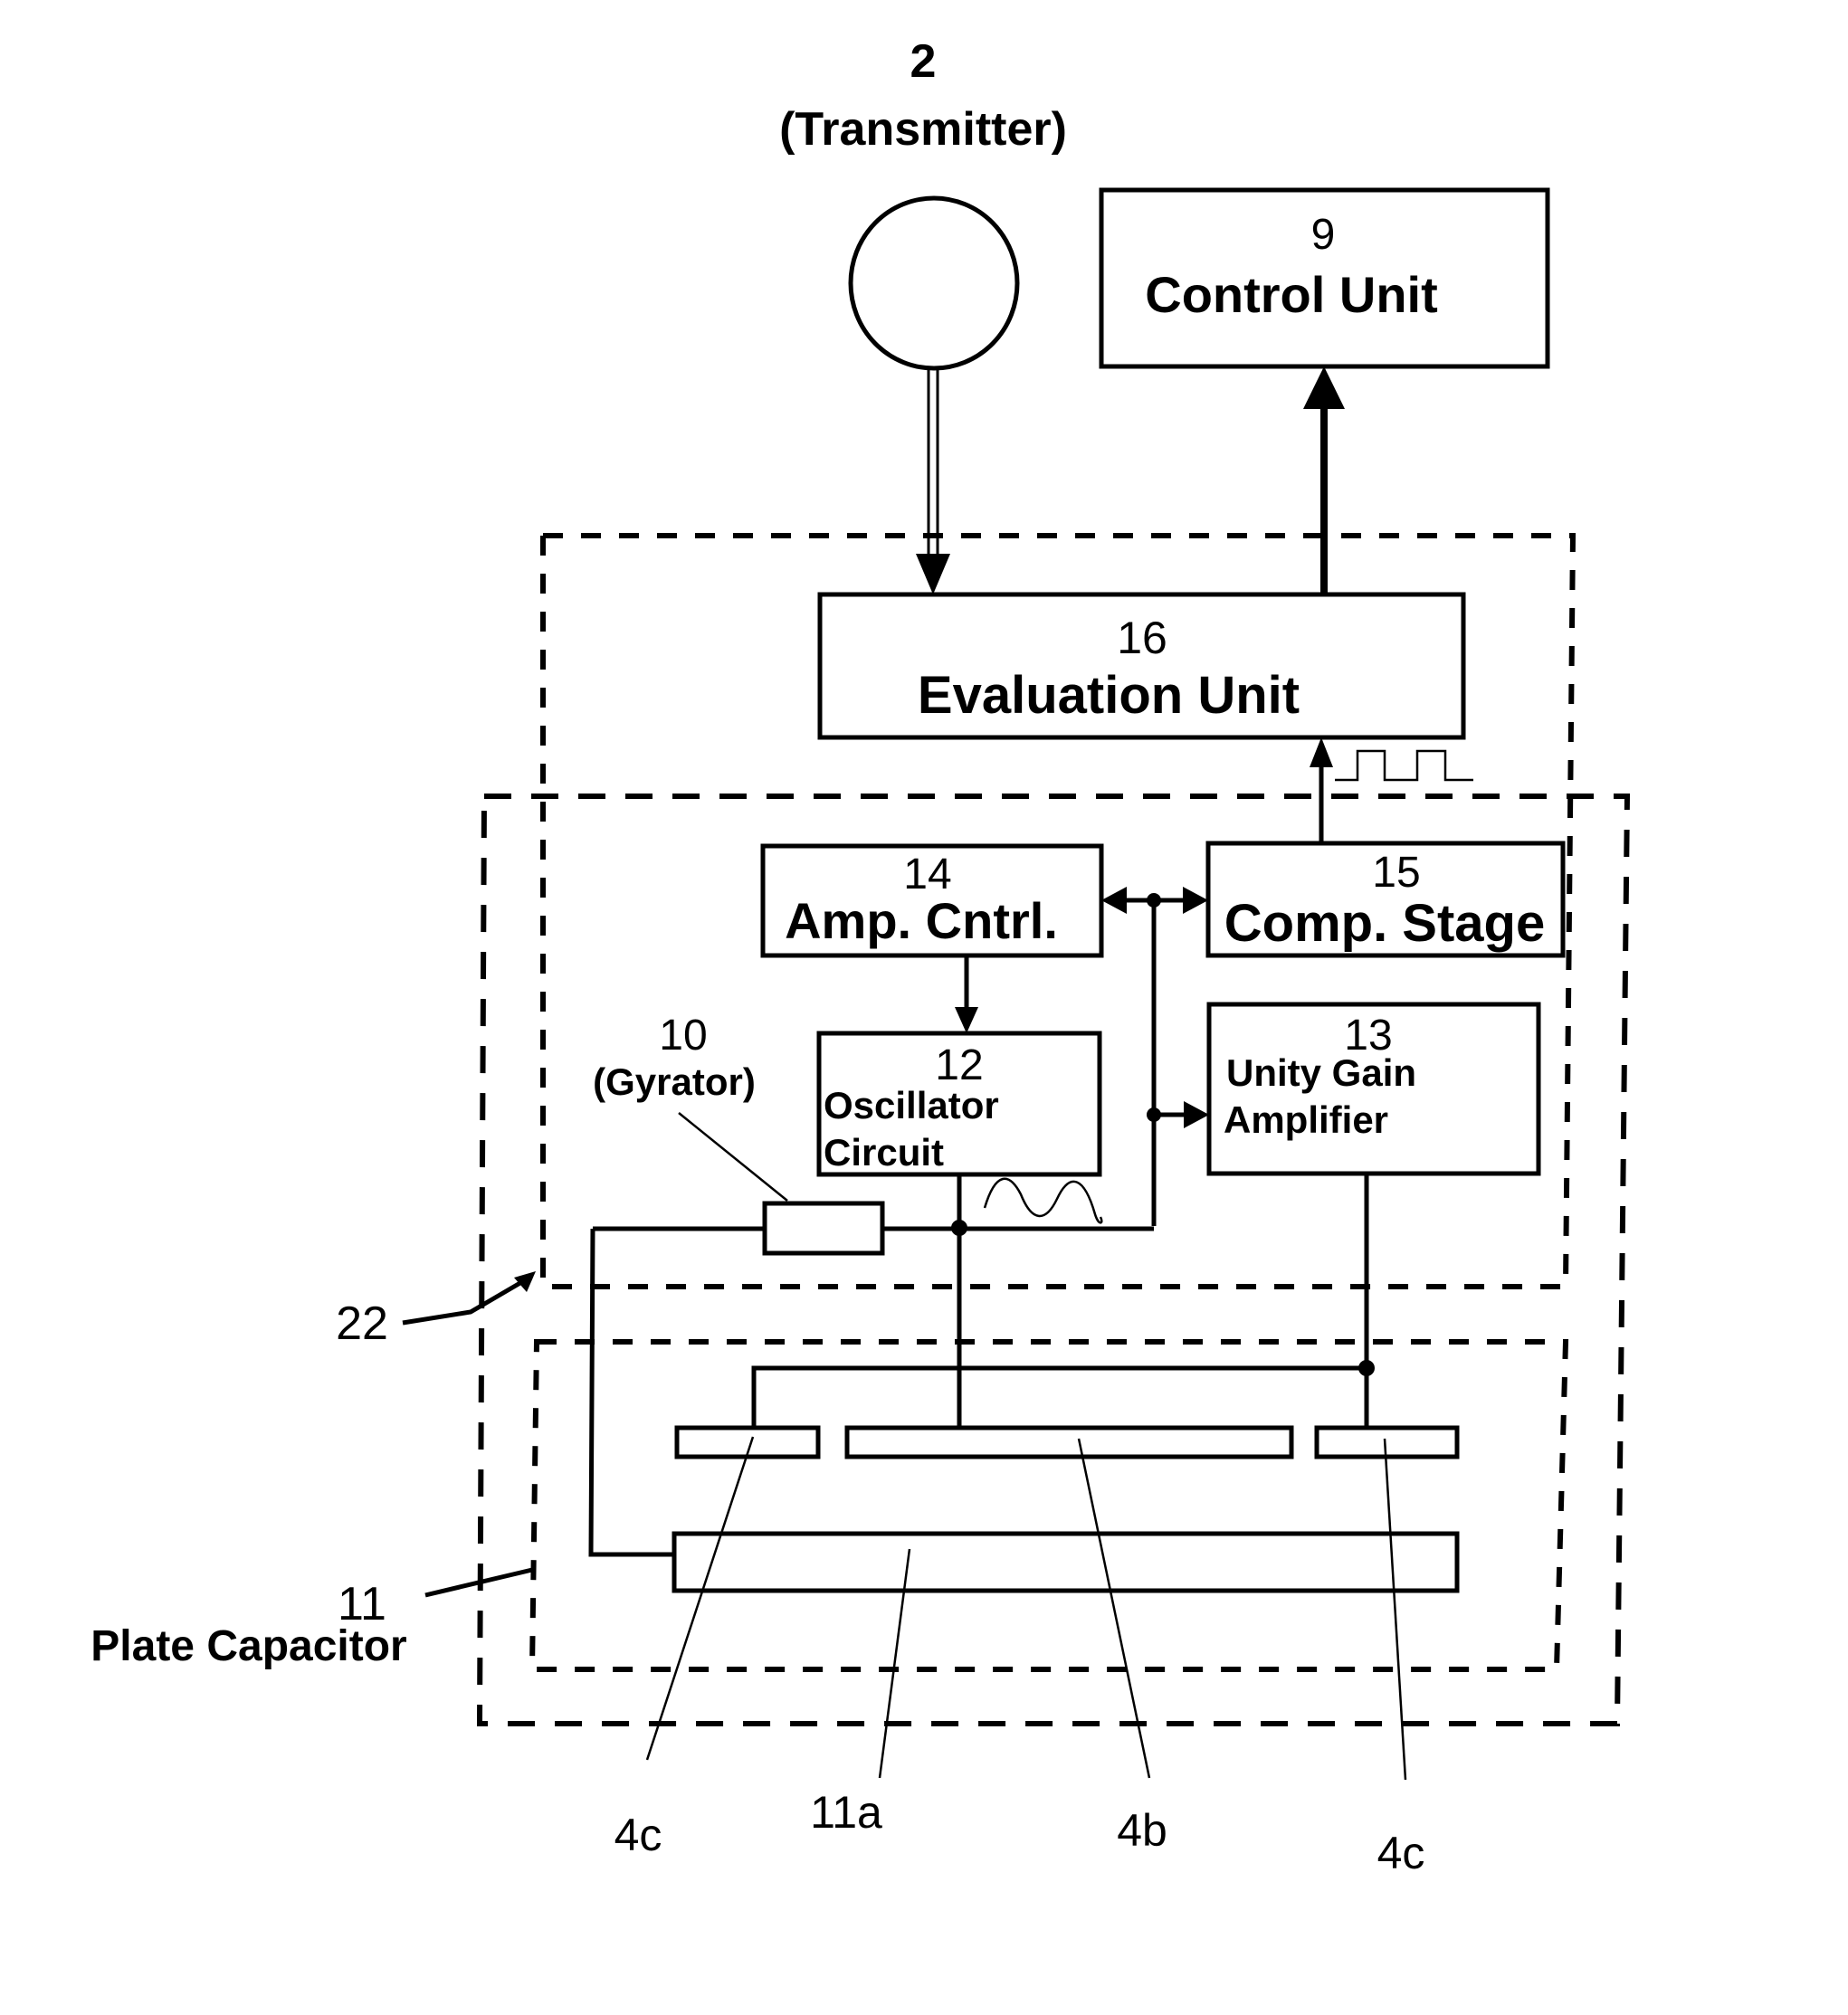 The width and height of the screenshot is (1848, 2015). Describe the element at coordinates (1069, 1442) in the screenshot. I see `center-electrode-4b` at that location.